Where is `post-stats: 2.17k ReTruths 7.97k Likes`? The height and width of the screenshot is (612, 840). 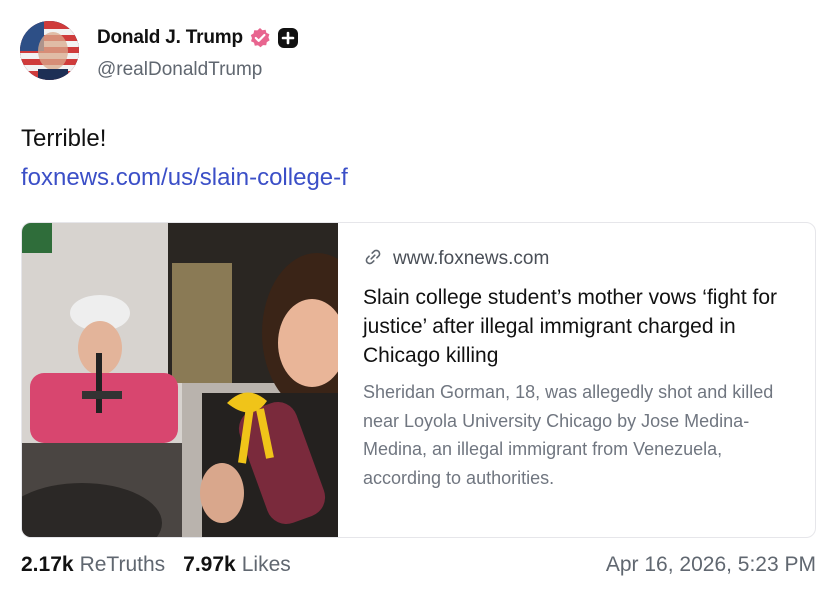 post-stats: 2.17k ReTruths 7.97k Likes is located at coordinates (162, 565).